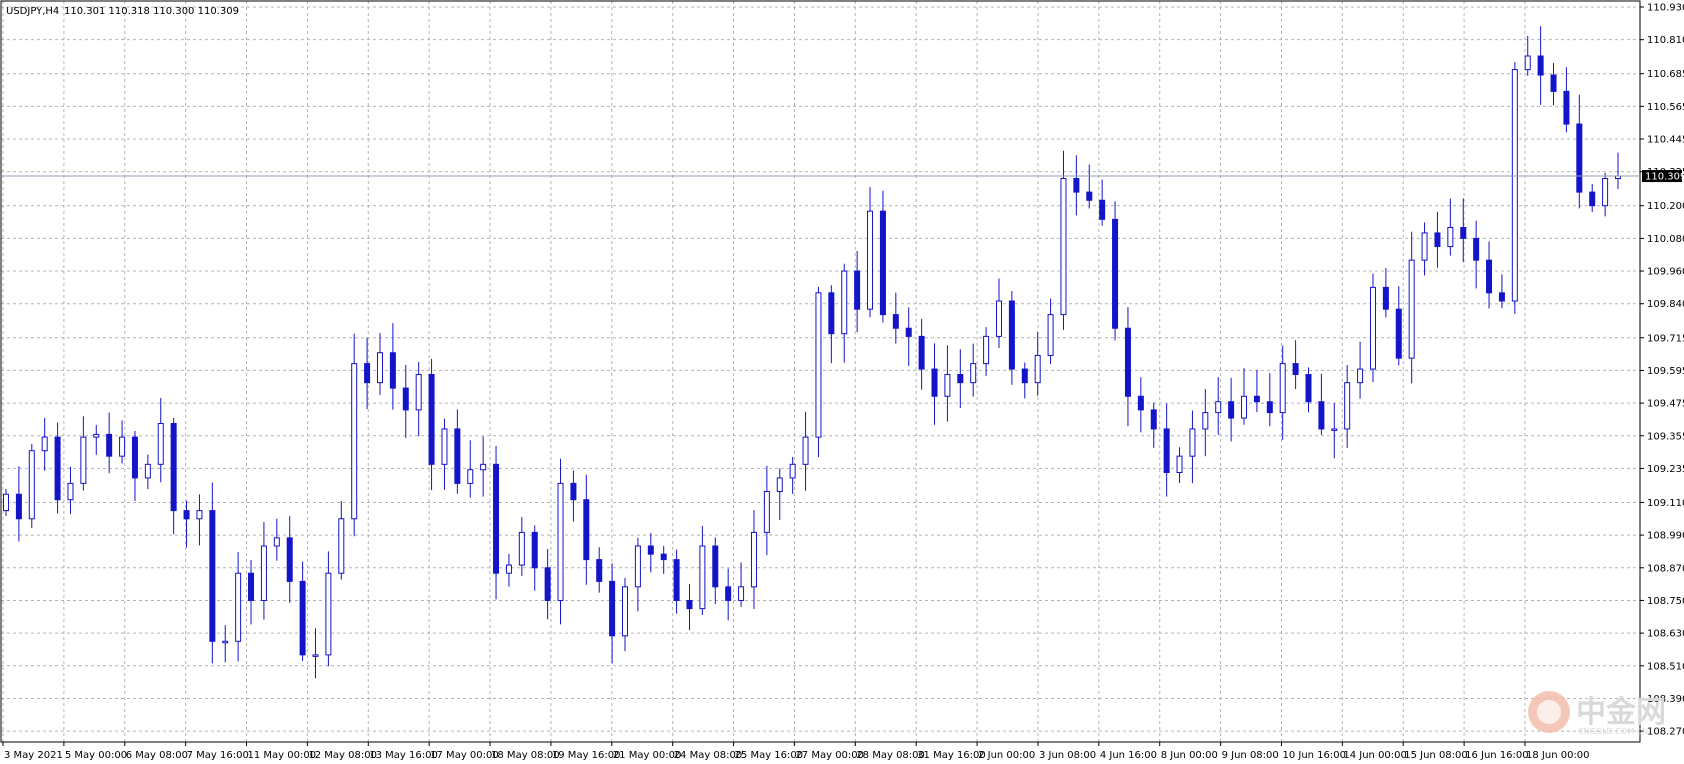 This screenshot has width=1684, height=764. Describe the element at coordinates (1558, 755) in the screenshot. I see `time-tick-label: 18 Jun 00:00` at that location.